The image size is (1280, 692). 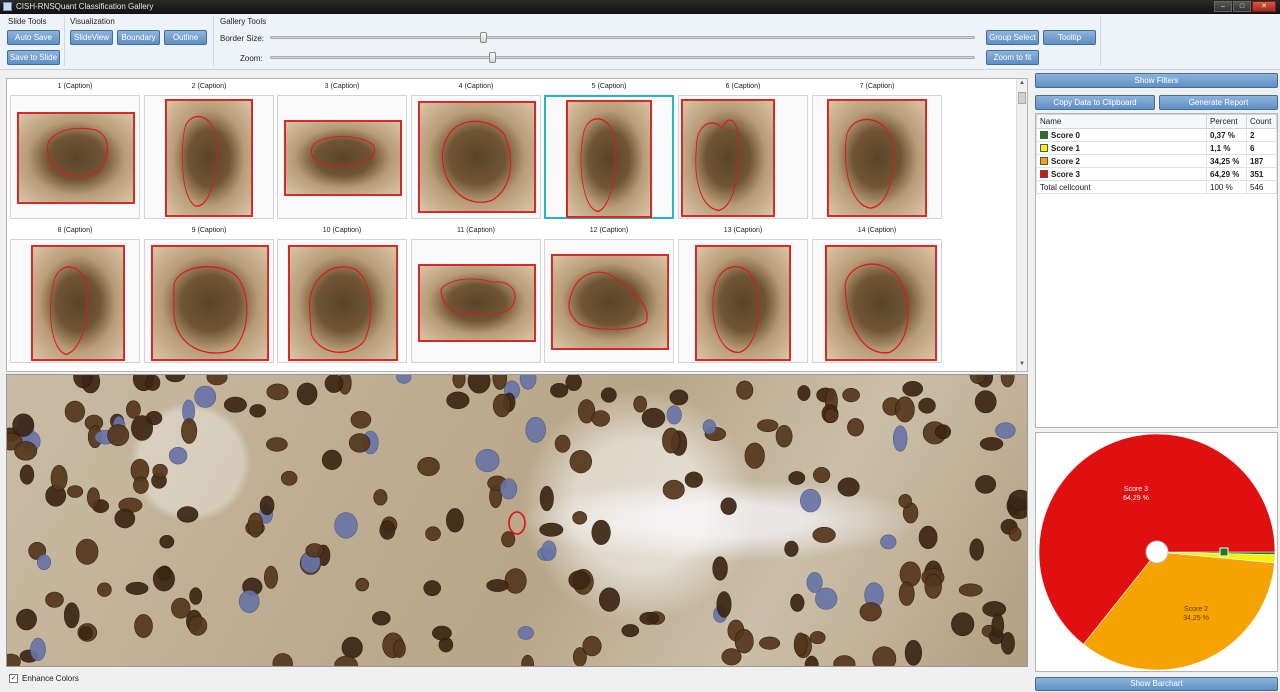 I want to click on scrollbar-thumb, so click(x=1022, y=98).